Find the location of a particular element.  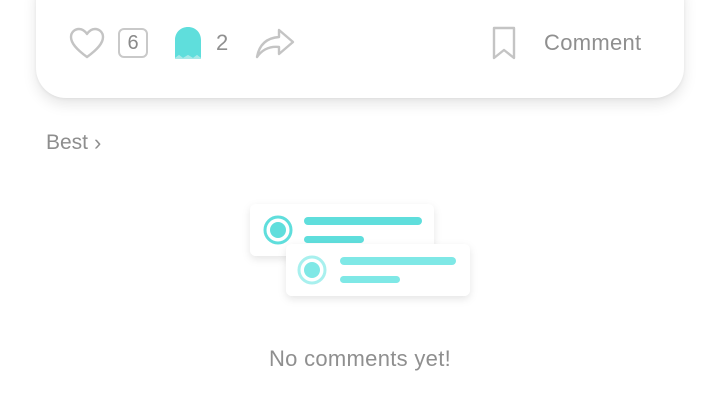

post-action-bar: 6 2 Comment is located at coordinates (360, 43).